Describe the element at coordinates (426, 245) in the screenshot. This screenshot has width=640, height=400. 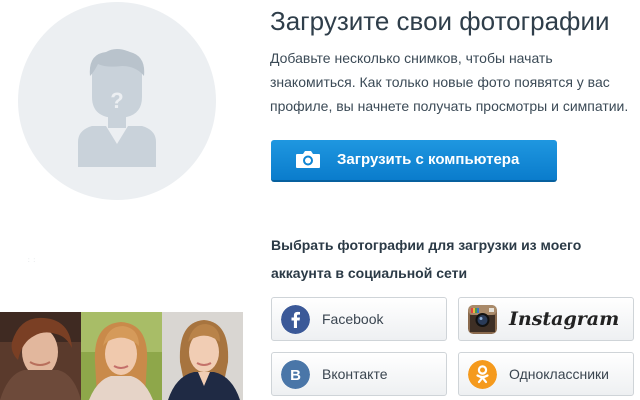
I see `social-heading-line: Выбрать фотографии для загрузки из моего` at that location.